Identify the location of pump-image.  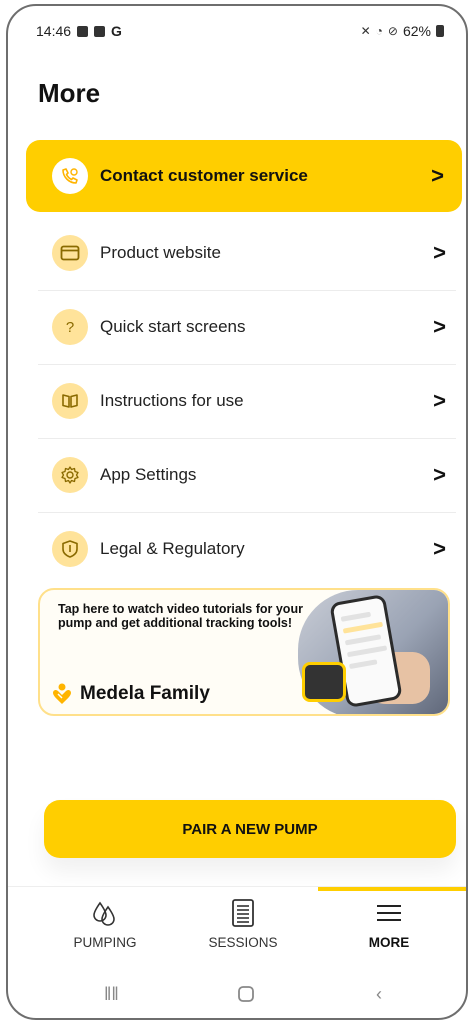
(324, 682).